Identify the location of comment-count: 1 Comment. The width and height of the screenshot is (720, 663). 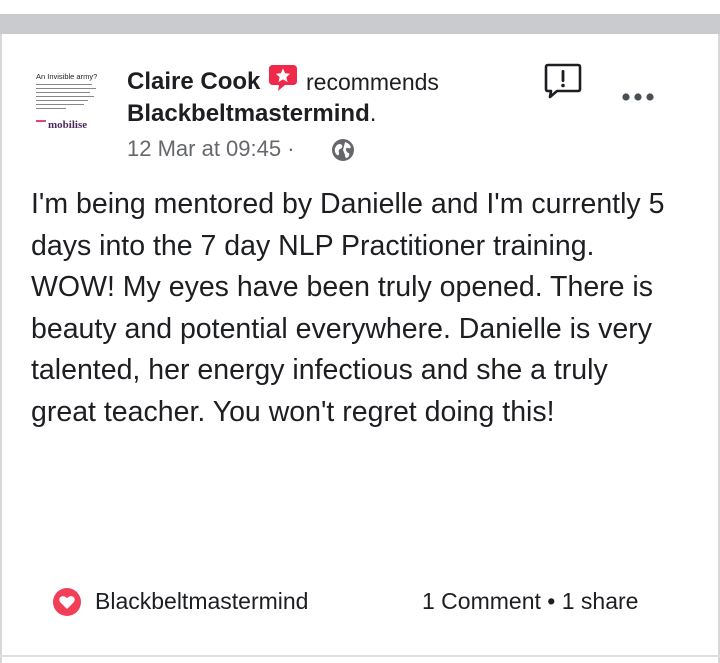
(481, 601).